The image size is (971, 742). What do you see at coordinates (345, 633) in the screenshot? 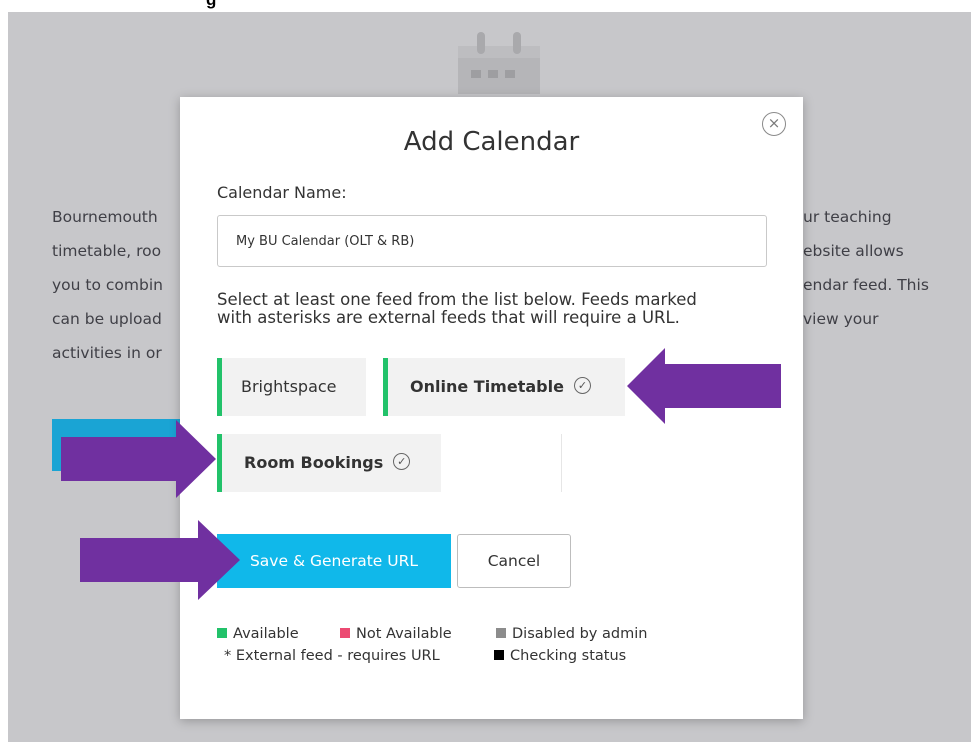
I see `not-available-swatch-icon` at bounding box center [345, 633].